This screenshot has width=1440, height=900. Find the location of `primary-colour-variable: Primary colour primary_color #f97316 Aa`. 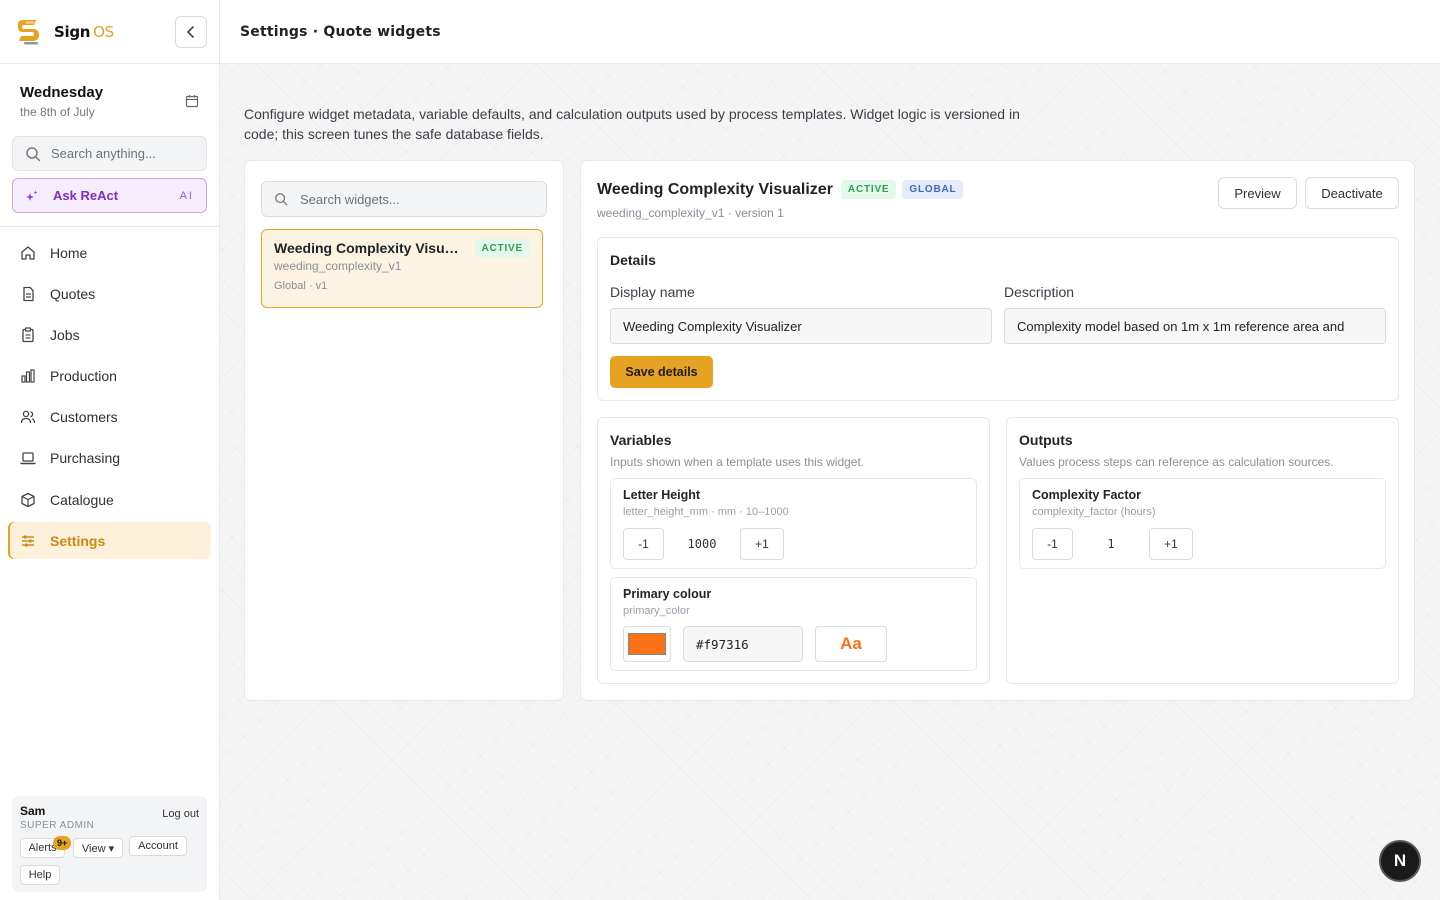

primary-colour-variable: Primary colour primary_color #f97316 Aa is located at coordinates (793, 624).